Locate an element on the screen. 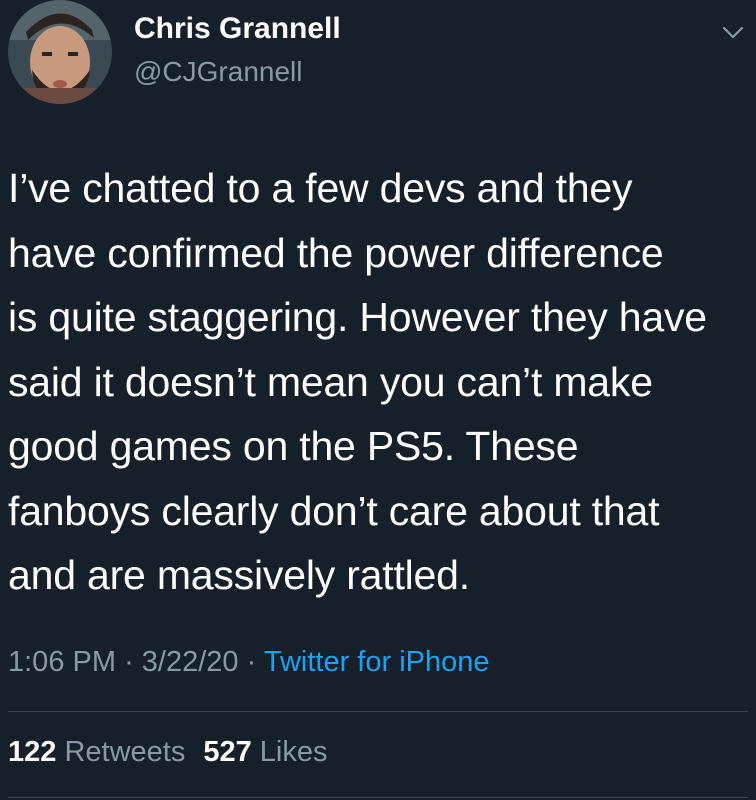  tweet-text-line: is quite staggering. However they have is located at coordinates (357, 317).